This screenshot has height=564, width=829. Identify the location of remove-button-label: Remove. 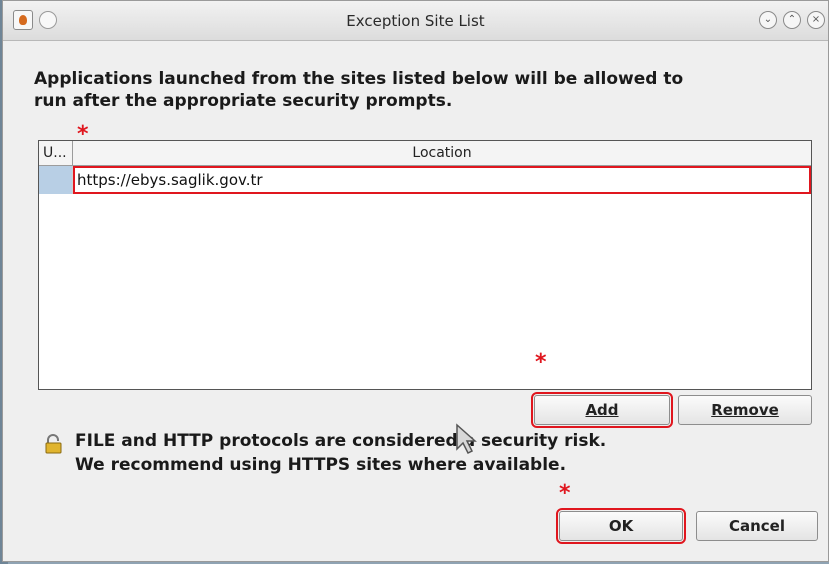
(745, 410).